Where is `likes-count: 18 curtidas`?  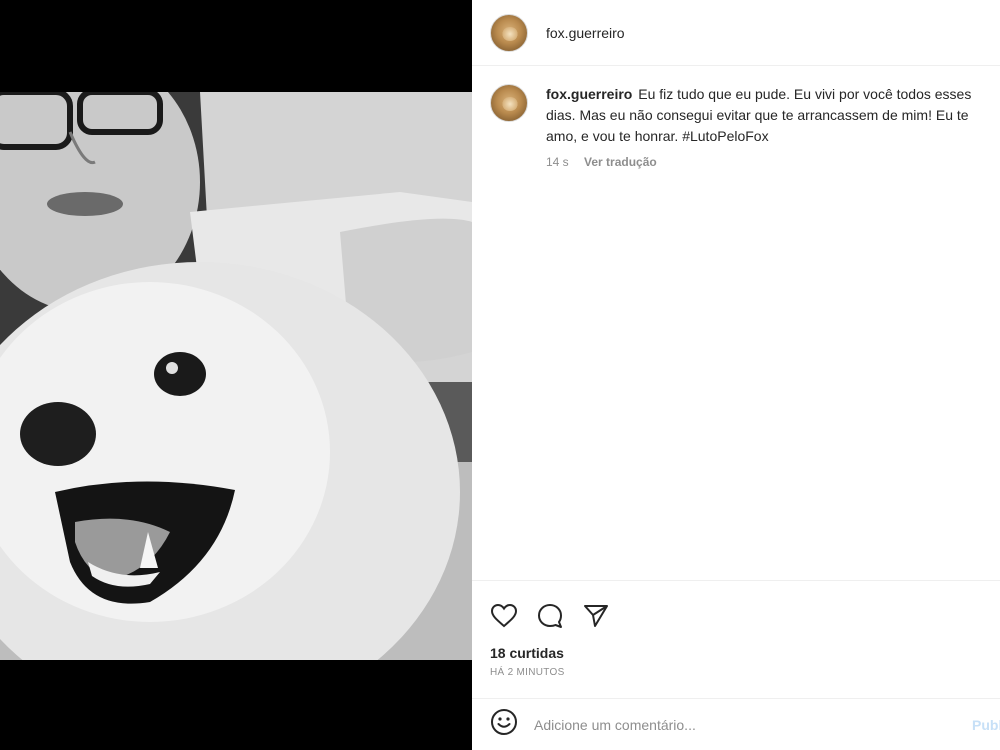 likes-count: 18 curtidas is located at coordinates (736, 649).